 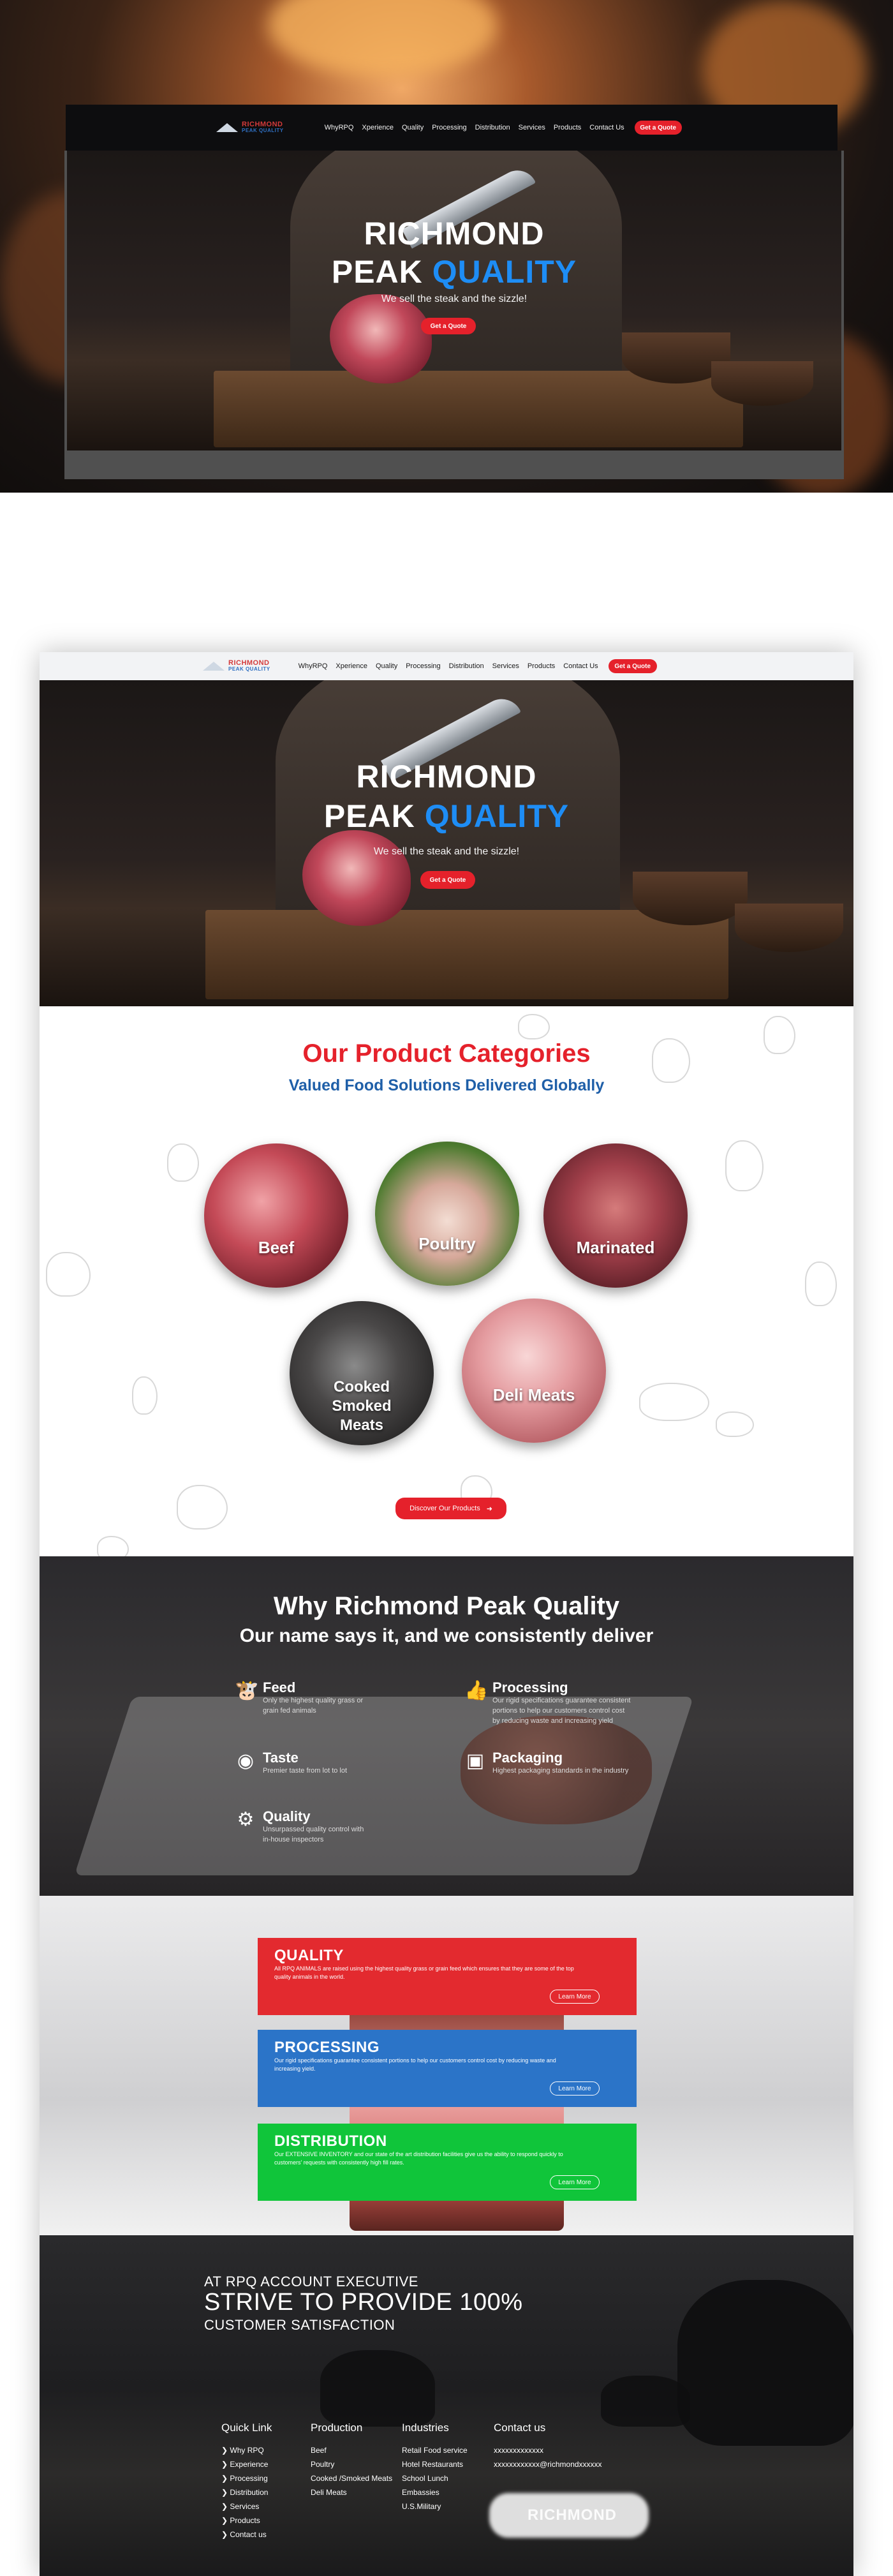 I want to click on card-title: QUALITY, so click(x=309, y=1955).